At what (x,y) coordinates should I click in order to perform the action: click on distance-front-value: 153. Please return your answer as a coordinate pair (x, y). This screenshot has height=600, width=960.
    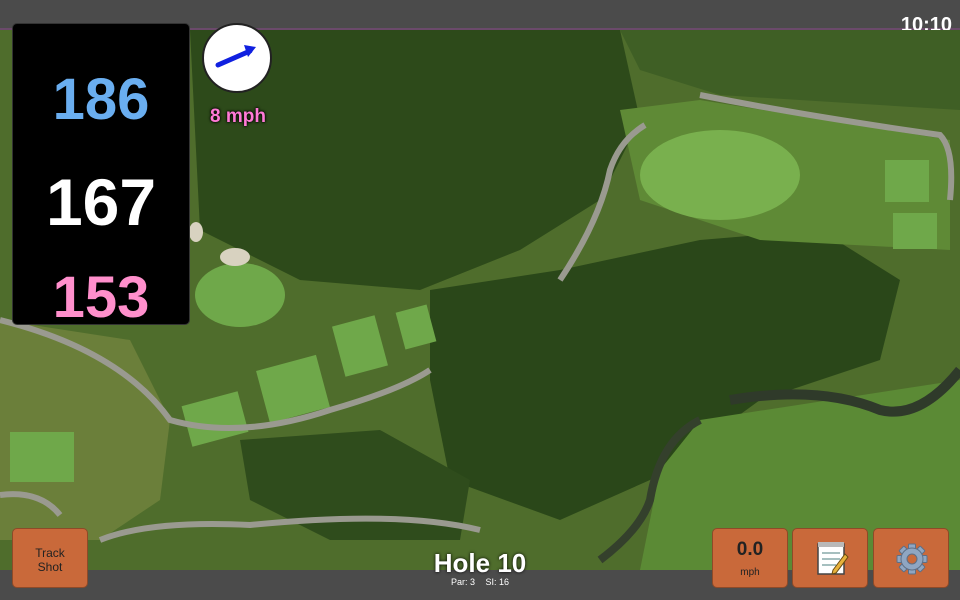
    Looking at the image, I should click on (101, 297).